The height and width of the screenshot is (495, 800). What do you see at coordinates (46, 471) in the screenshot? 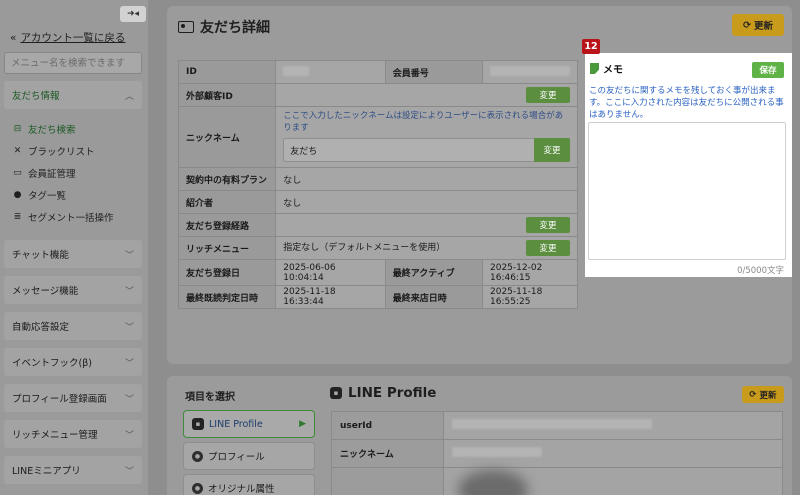
I see `section-label: LINEミニアプリ` at bounding box center [46, 471].